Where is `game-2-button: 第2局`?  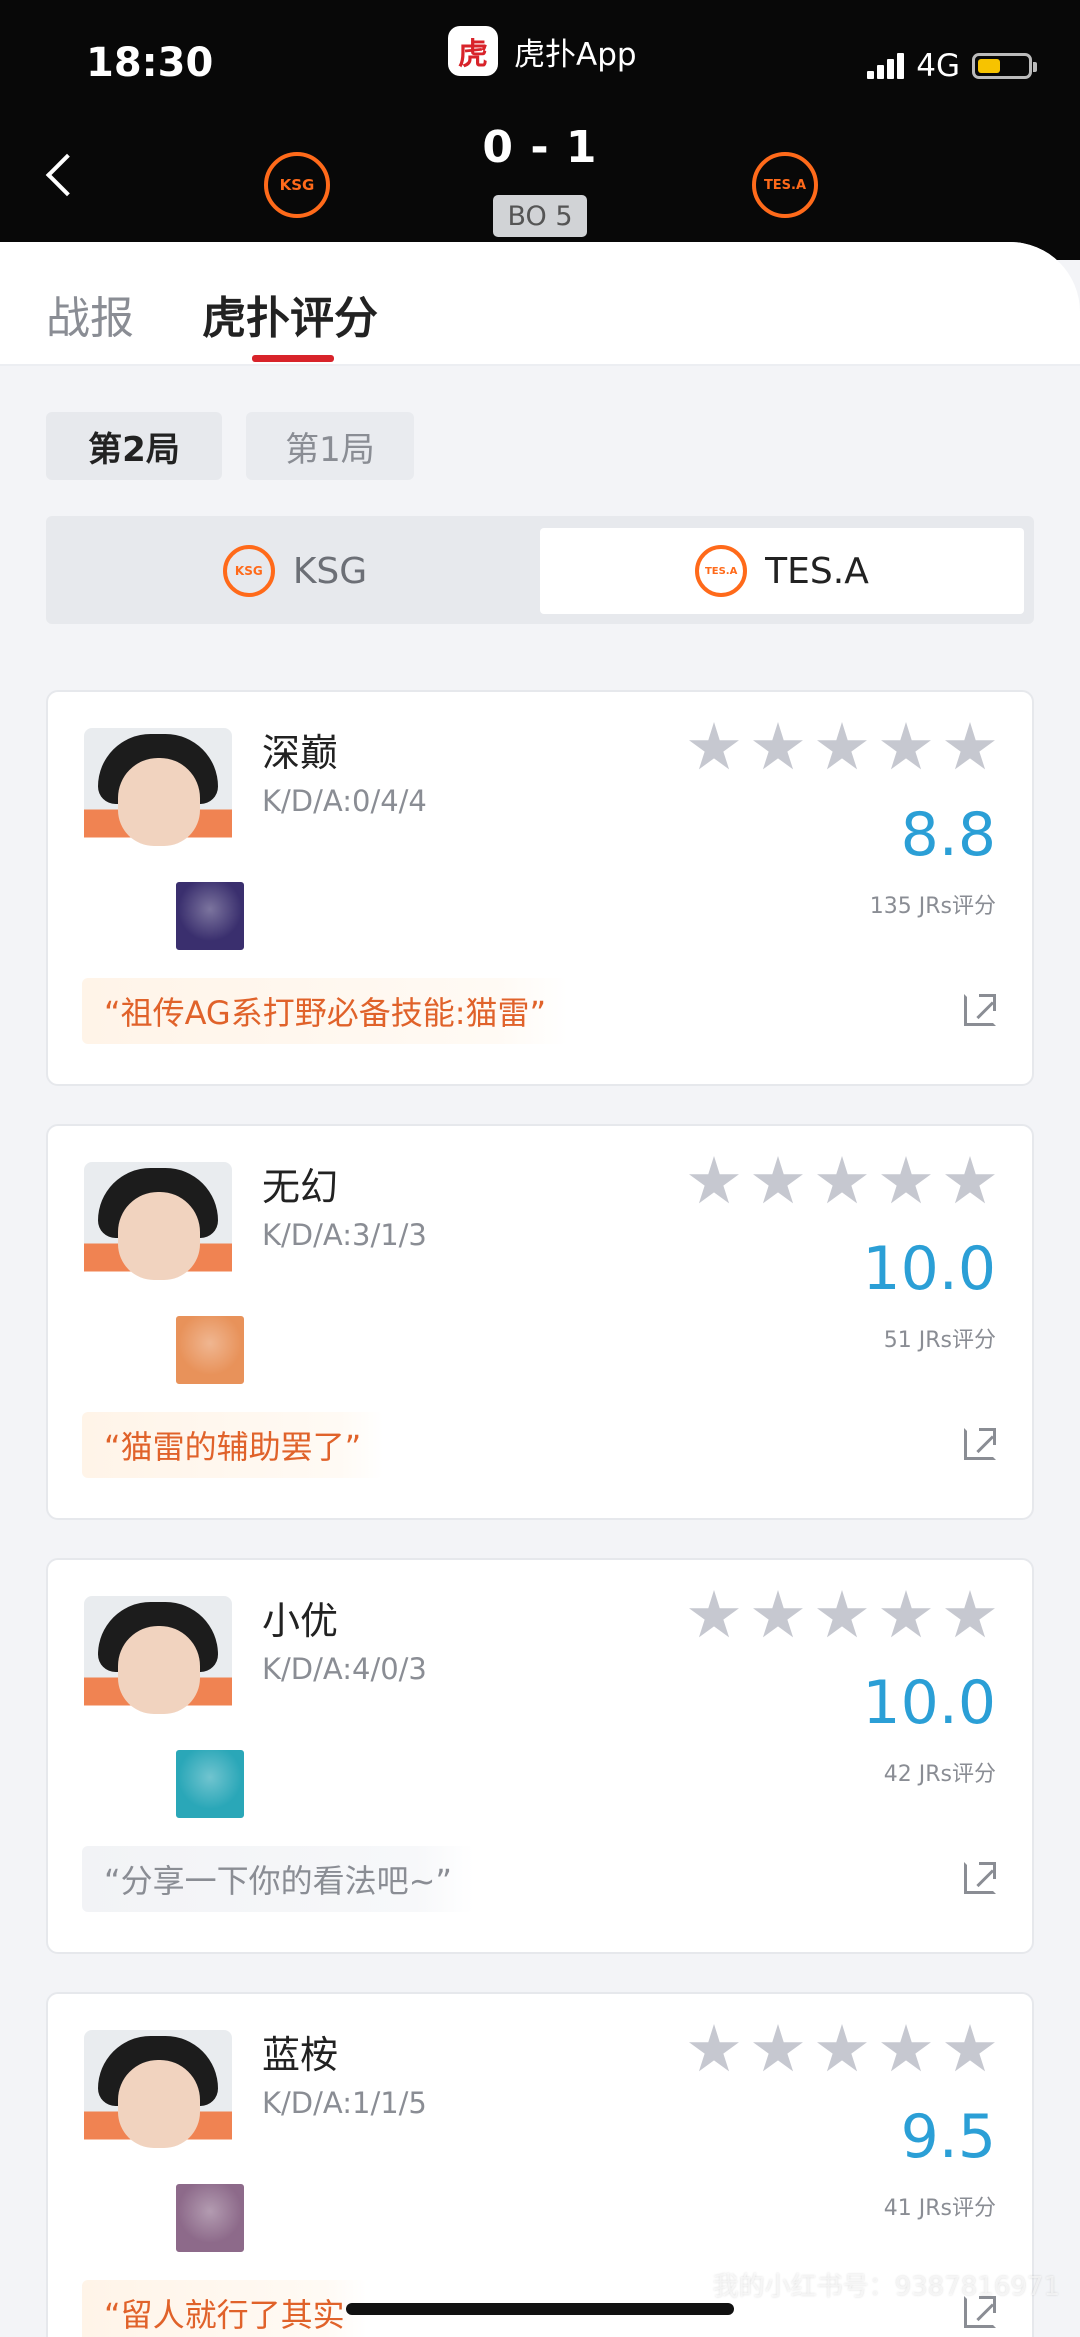 game-2-button: 第2局 is located at coordinates (134, 446).